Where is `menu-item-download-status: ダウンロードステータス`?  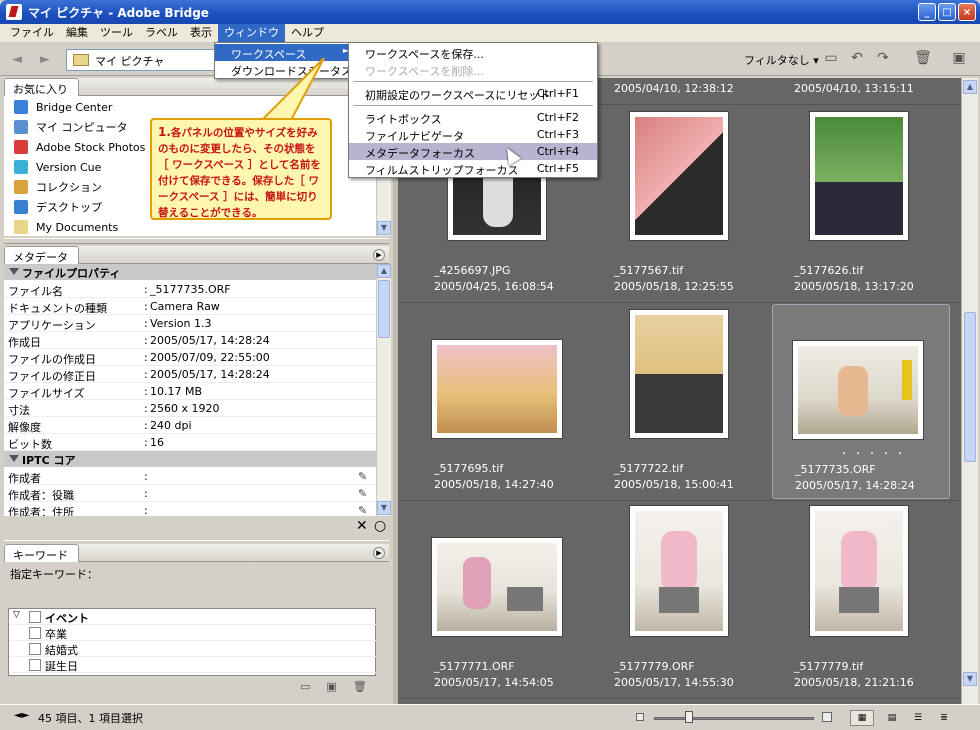 menu-item-download-status: ダウンロードステータス is located at coordinates (284, 69).